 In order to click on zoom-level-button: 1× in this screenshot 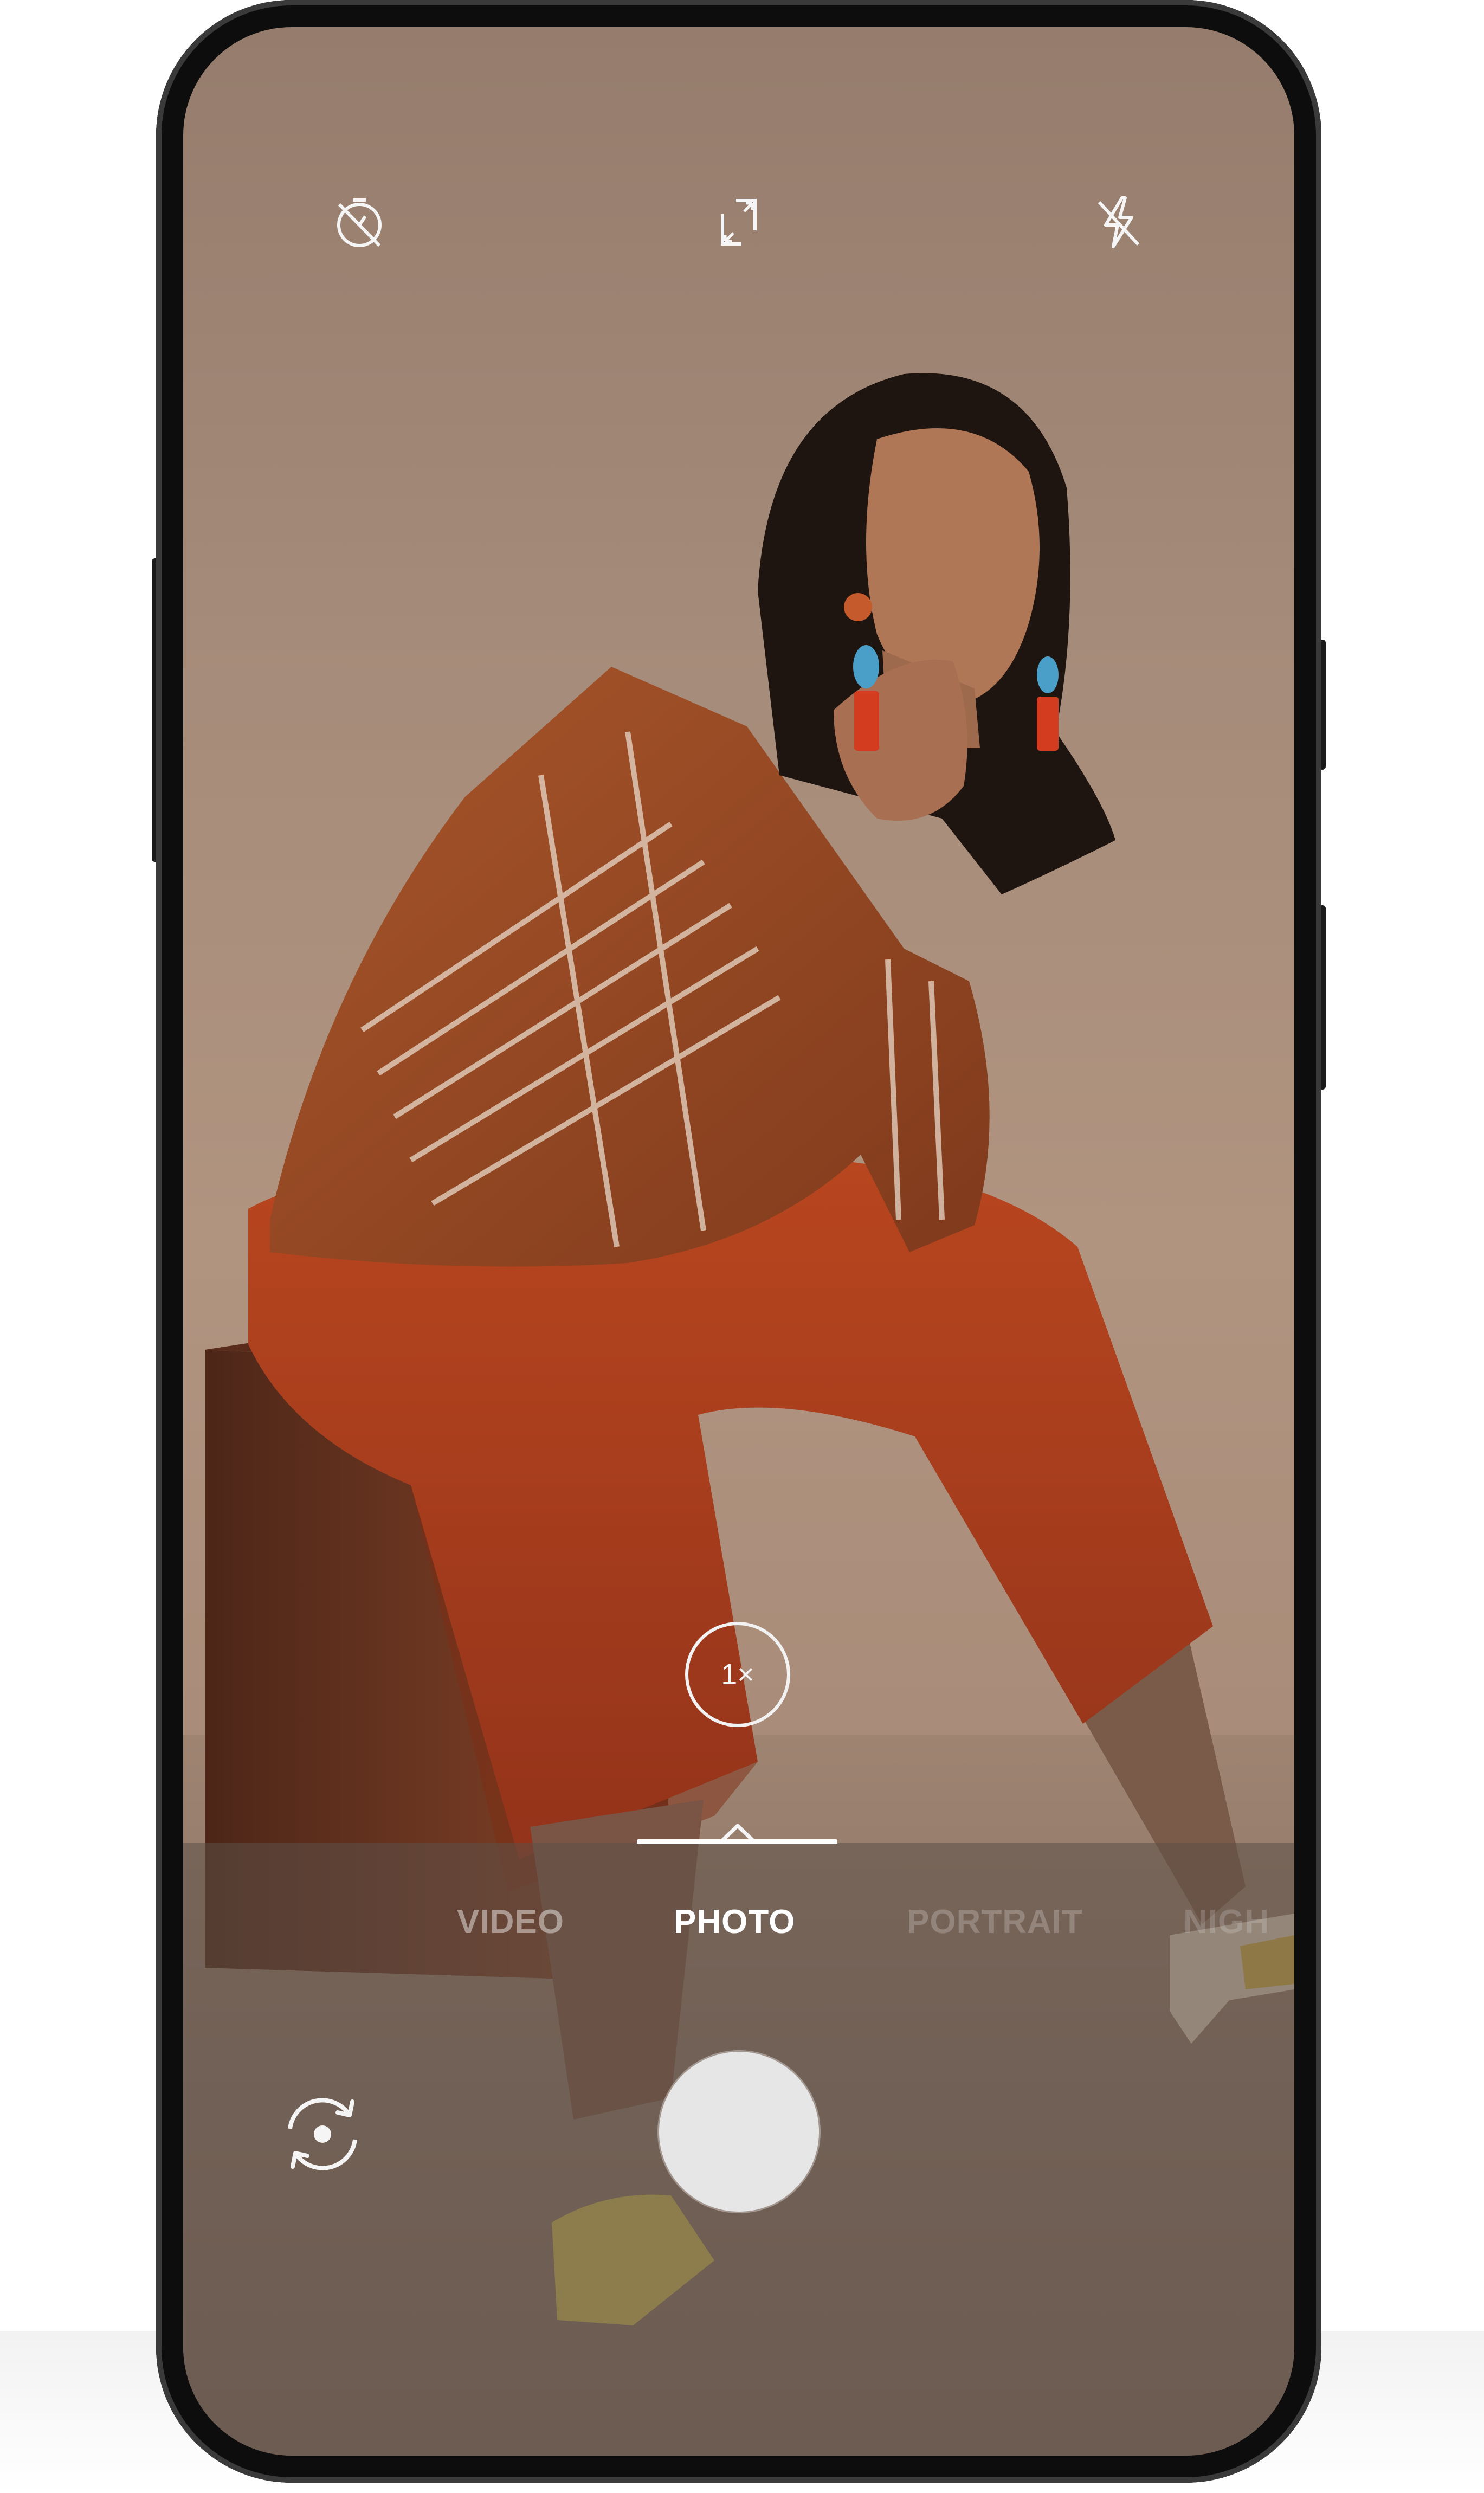, I will do `click(737, 1675)`.